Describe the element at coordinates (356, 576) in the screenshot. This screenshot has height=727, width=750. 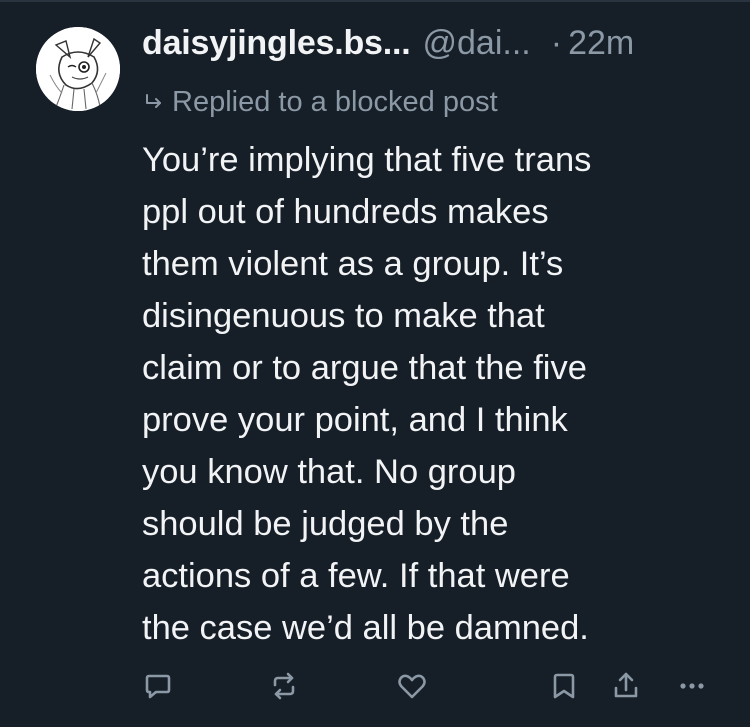
I see `post-body-line: actions of a few. If that were` at that location.